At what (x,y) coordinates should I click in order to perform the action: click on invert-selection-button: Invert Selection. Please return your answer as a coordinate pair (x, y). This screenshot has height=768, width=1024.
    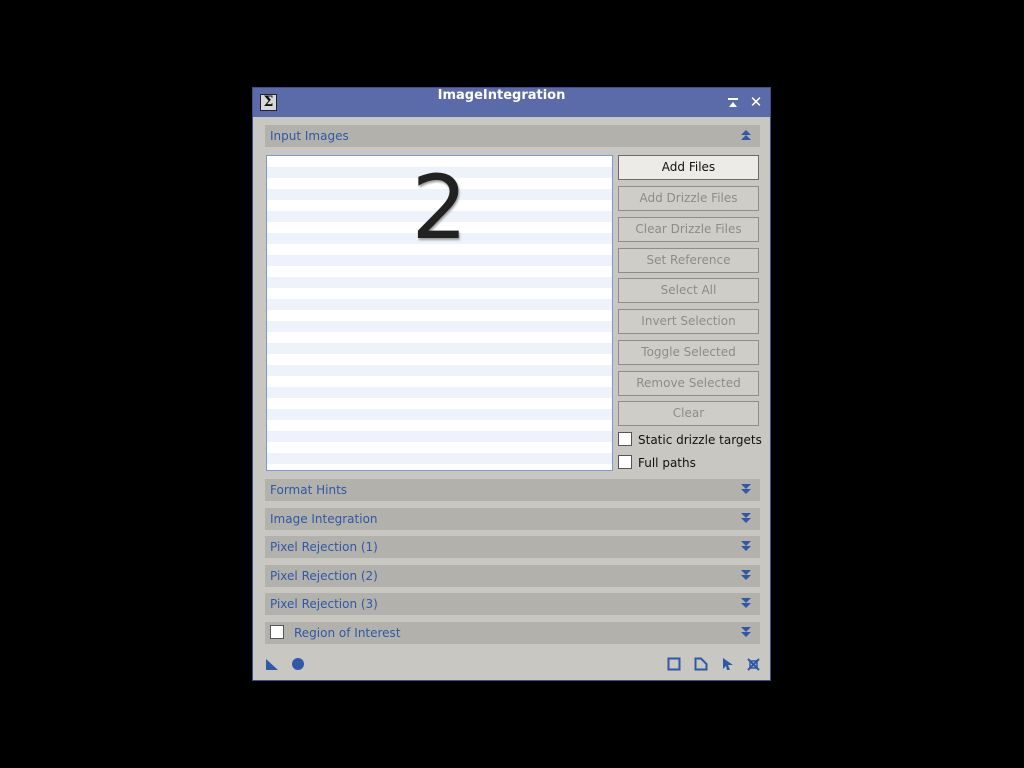
    Looking at the image, I should click on (688, 321).